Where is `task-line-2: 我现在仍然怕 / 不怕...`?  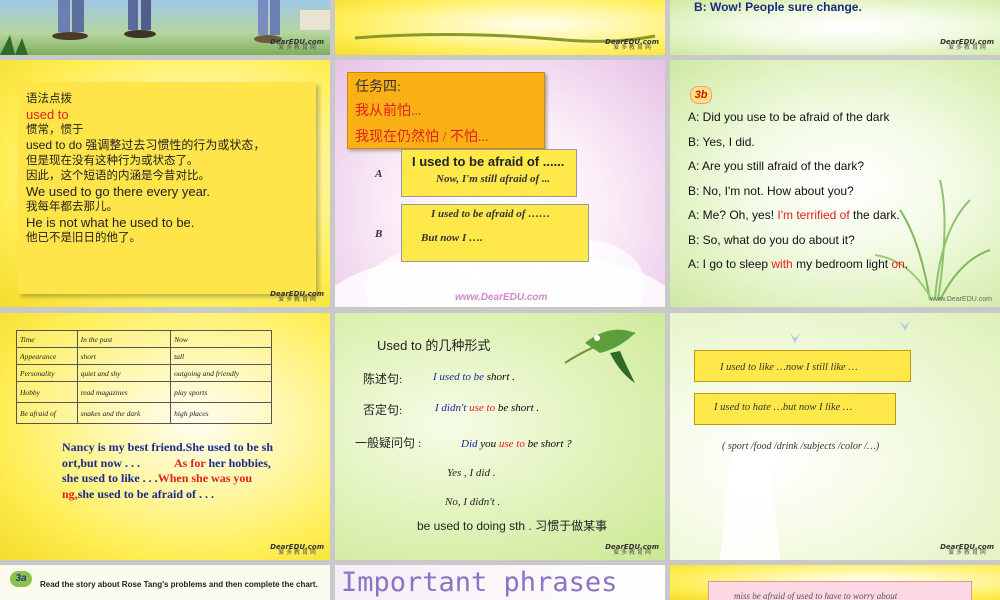 task-line-2: 我现在仍然怕 / 不怕... is located at coordinates (422, 137).